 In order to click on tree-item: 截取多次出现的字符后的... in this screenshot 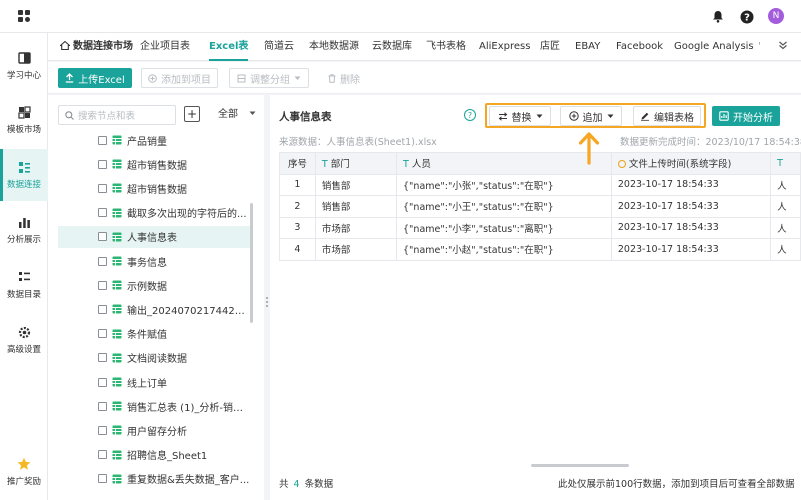, I will do `click(154, 213)`.